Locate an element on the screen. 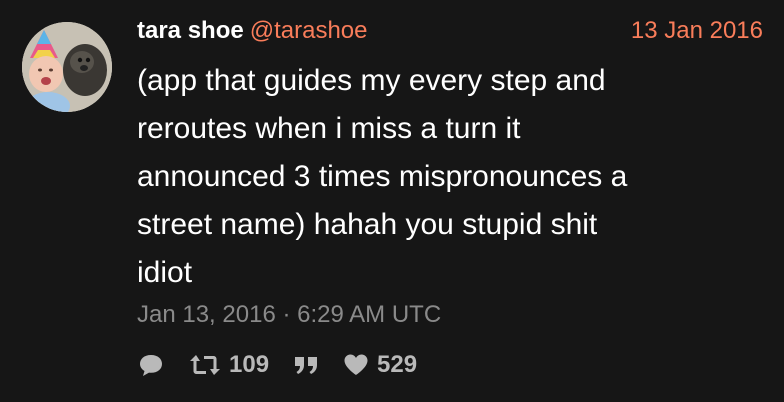  avatar is located at coordinates (67, 67).